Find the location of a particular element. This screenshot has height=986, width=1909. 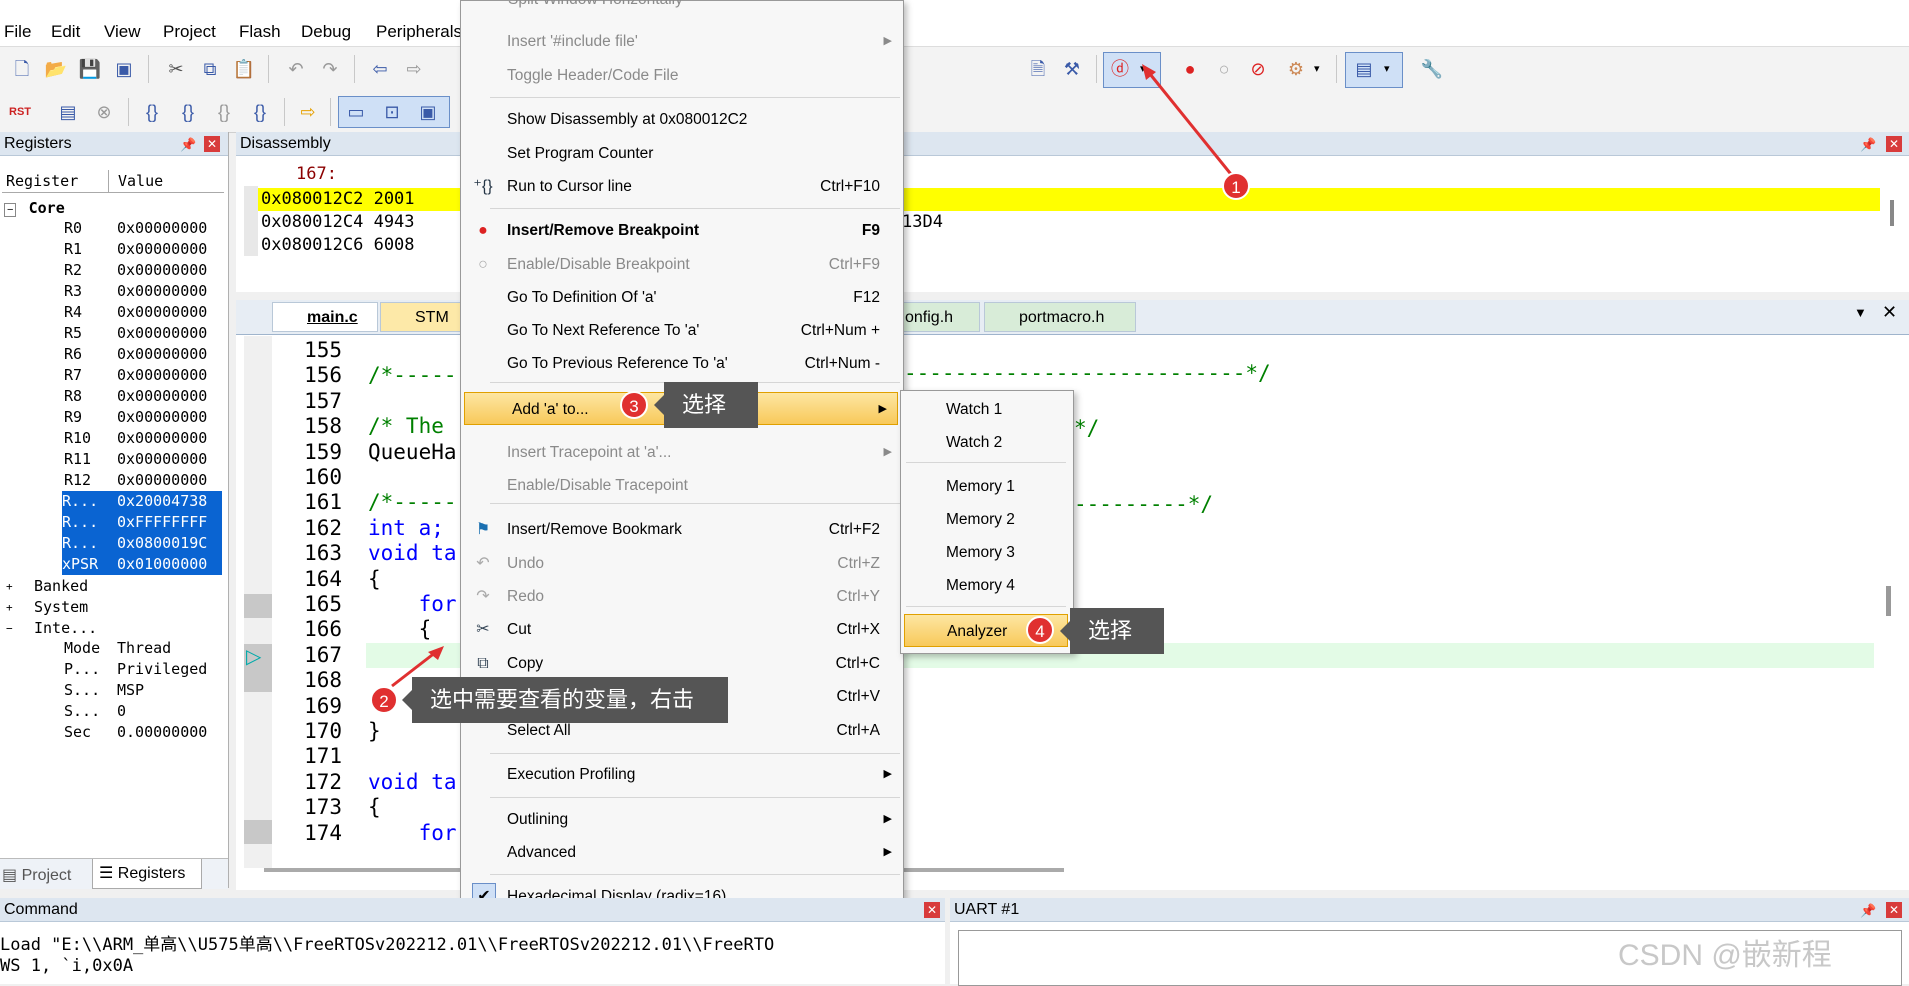

uart-pane-title: UART #1 is located at coordinates (1429, 910).